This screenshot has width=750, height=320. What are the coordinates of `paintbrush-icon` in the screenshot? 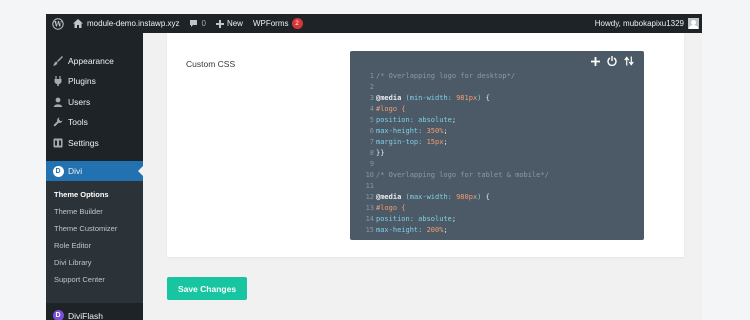 It's located at (58, 61).